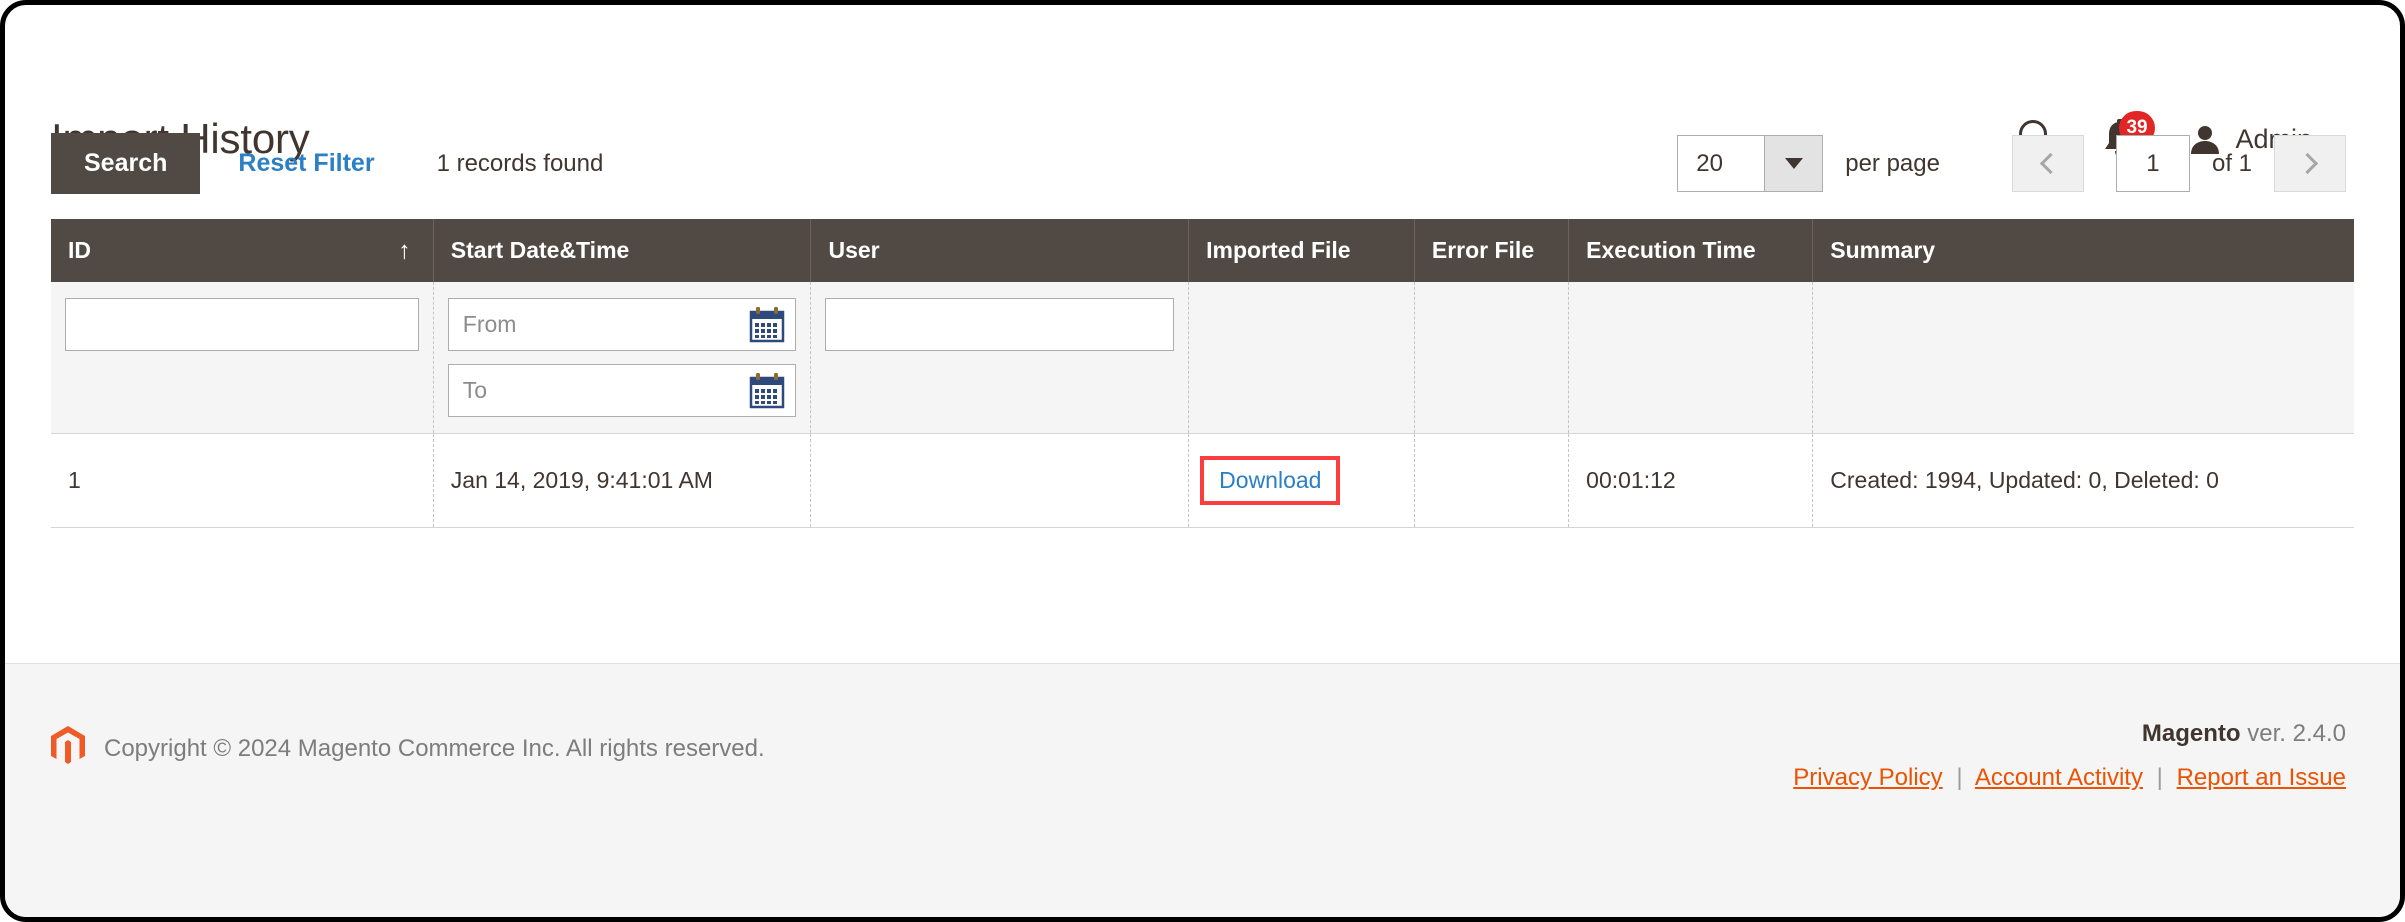  What do you see at coordinates (622, 358) in the screenshot?
I see `filter-cell-start-datetime` at bounding box center [622, 358].